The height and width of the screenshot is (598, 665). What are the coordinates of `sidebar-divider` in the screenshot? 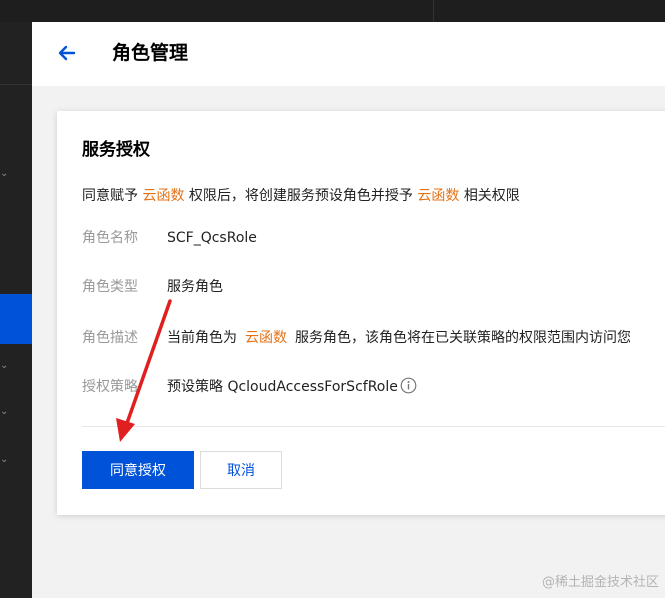 It's located at (16, 84).